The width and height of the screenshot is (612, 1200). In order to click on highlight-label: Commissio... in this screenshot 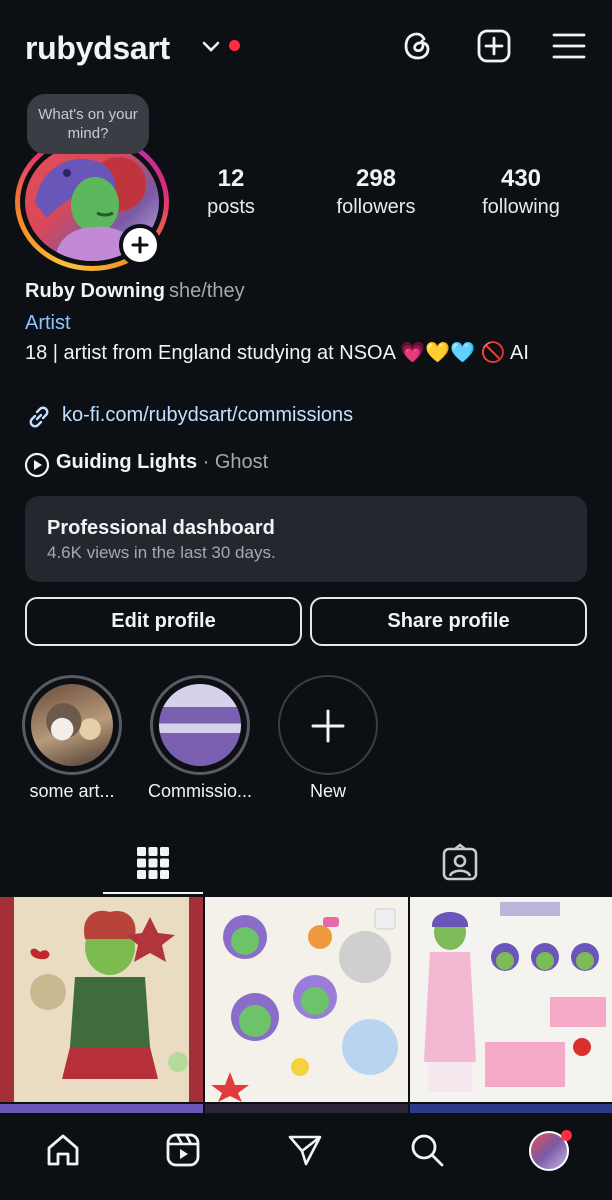, I will do `click(199, 791)`.